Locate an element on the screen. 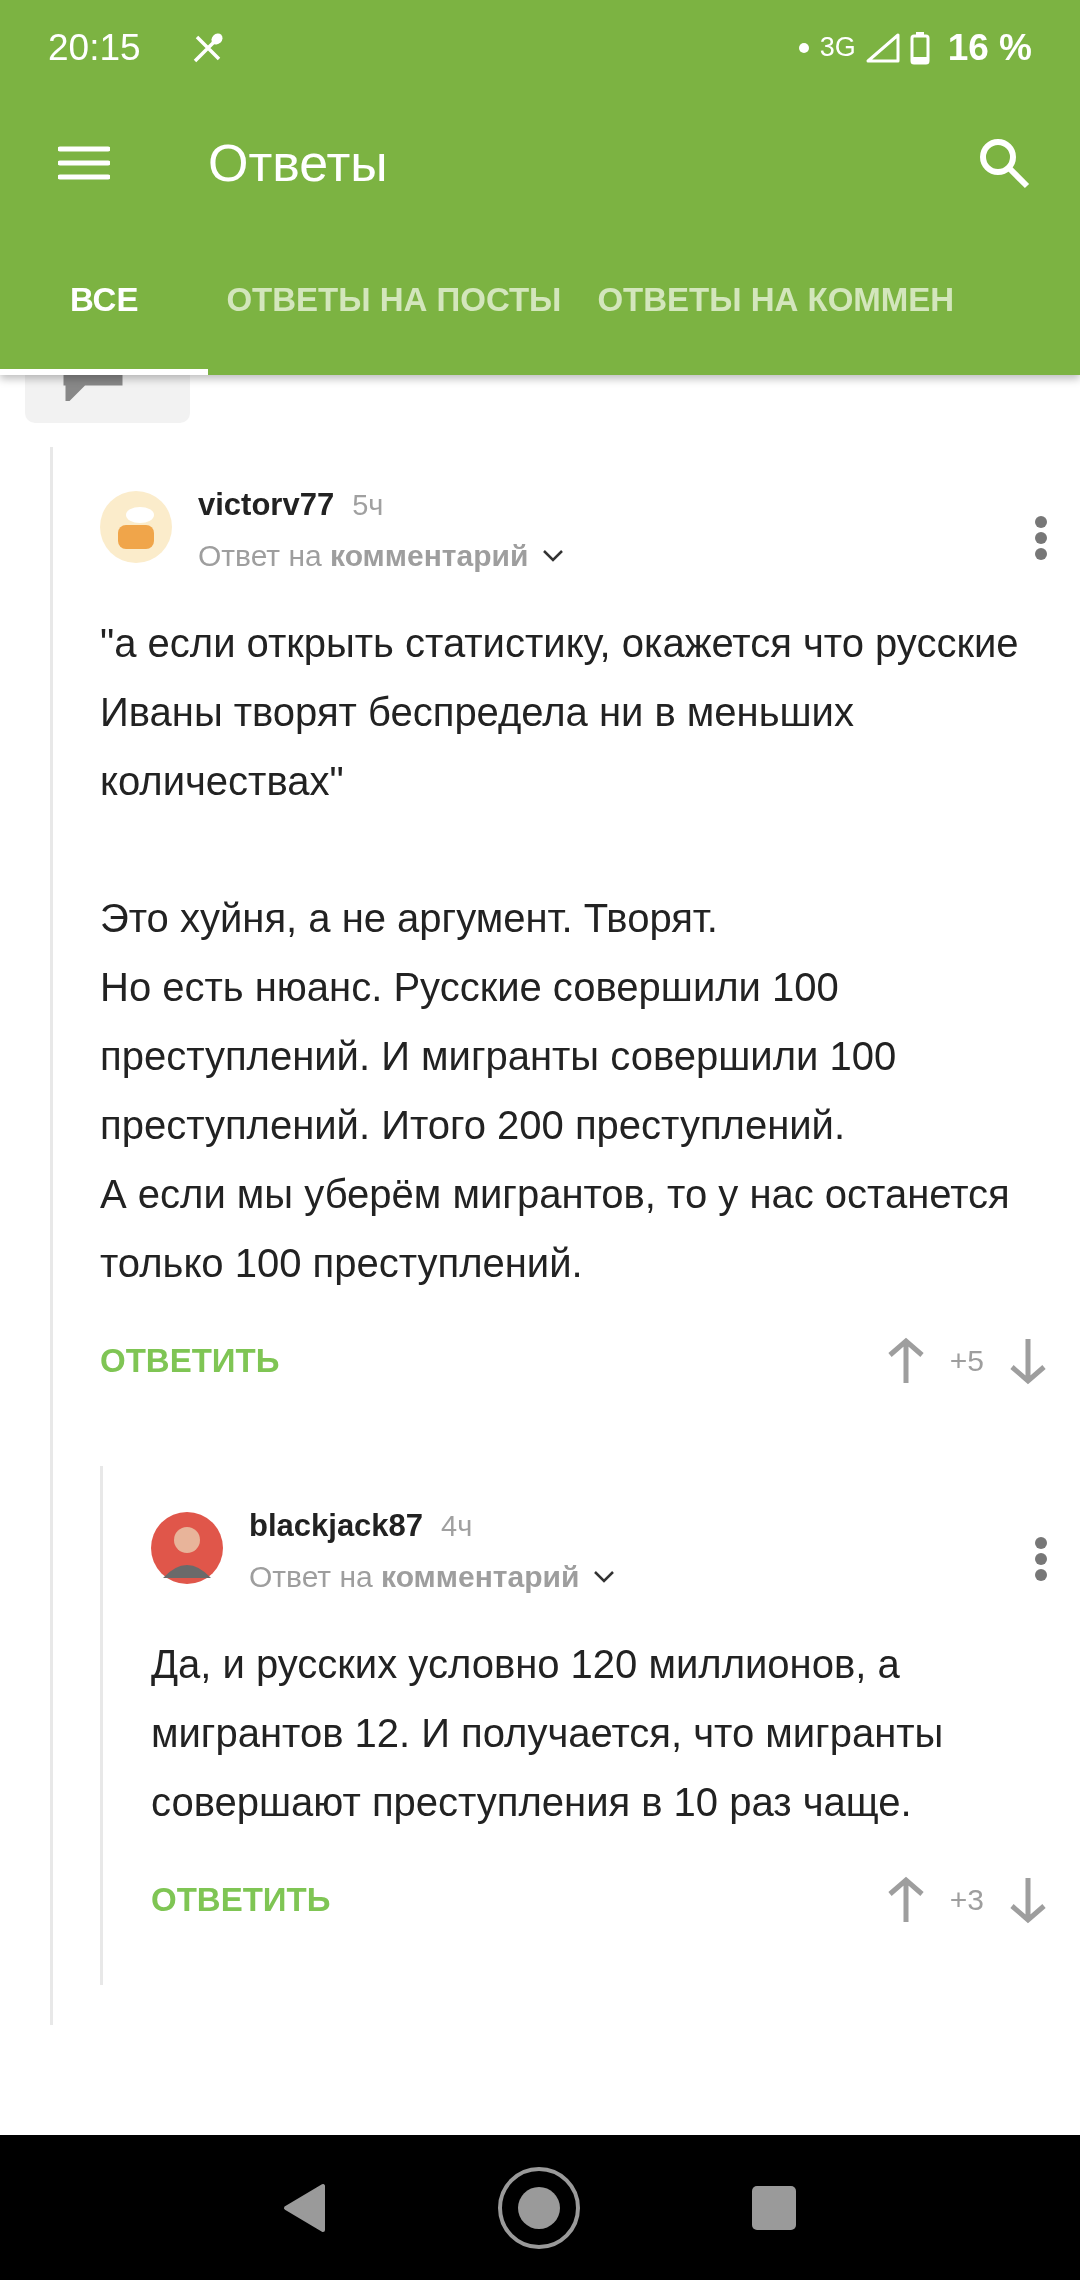 The width and height of the screenshot is (1080, 2280). battery-icon is located at coordinates (919, 47).